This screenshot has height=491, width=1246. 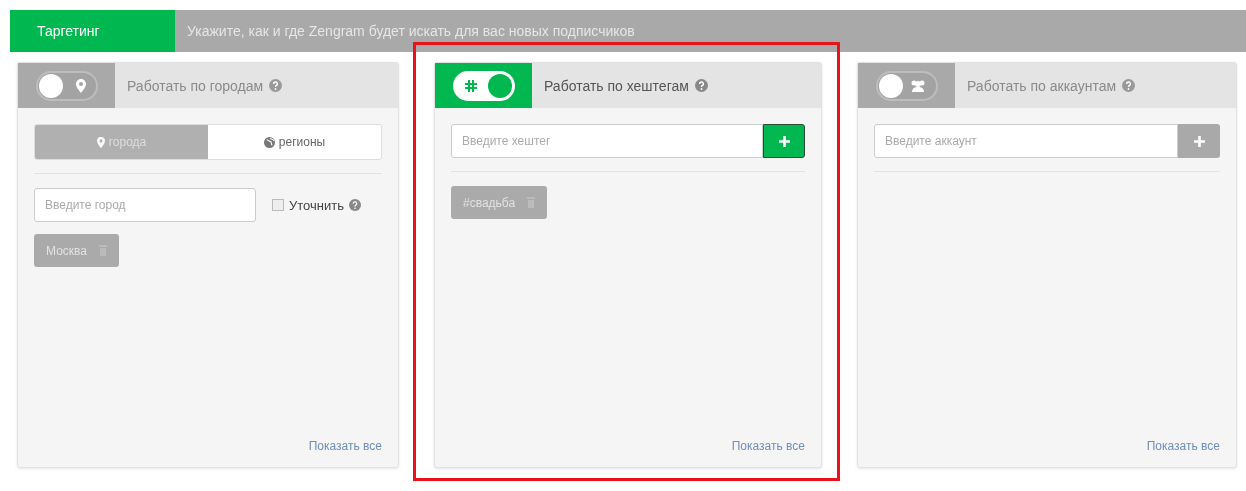 What do you see at coordinates (66, 250) in the screenshot?
I see `tag-label: Москва` at bounding box center [66, 250].